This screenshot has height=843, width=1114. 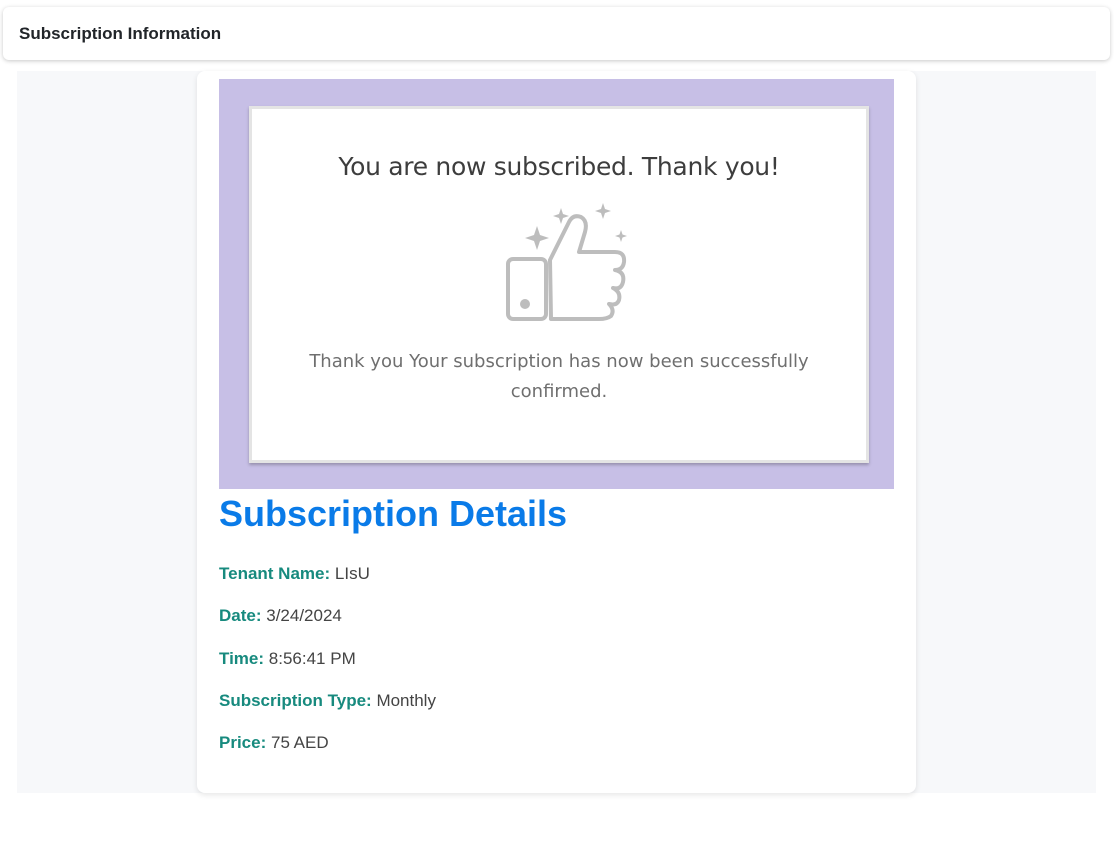 What do you see at coordinates (240, 615) in the screenshot?
I see `date-label: Date:` at bounding box center [240, 615].